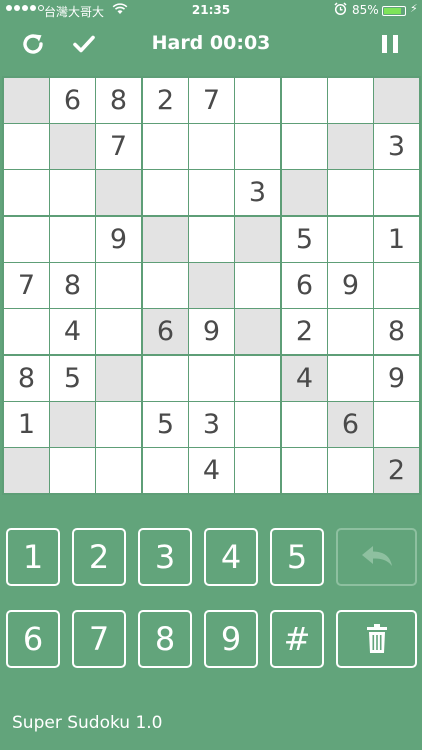  I want to click on number-key-2: 2, so click(99, 557).